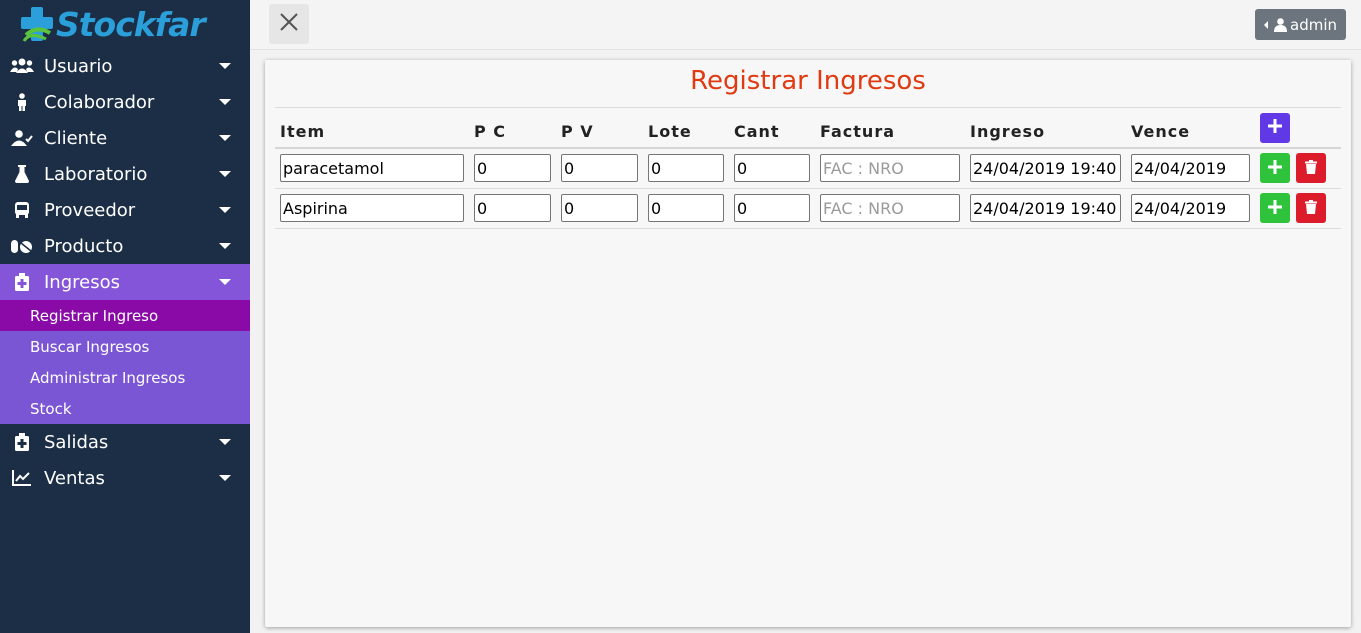  I want to click on column-header: Item, so click(372, 128).